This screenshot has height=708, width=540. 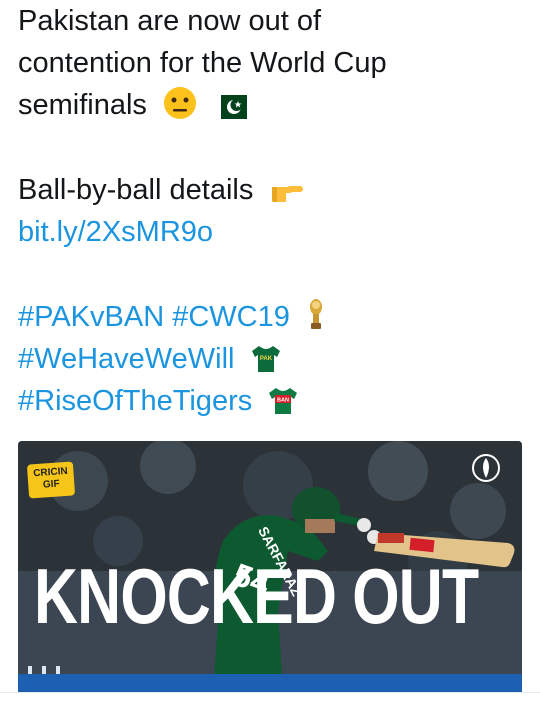 I want to click on pakistan-flag-icon, so click(x=230, y=111).